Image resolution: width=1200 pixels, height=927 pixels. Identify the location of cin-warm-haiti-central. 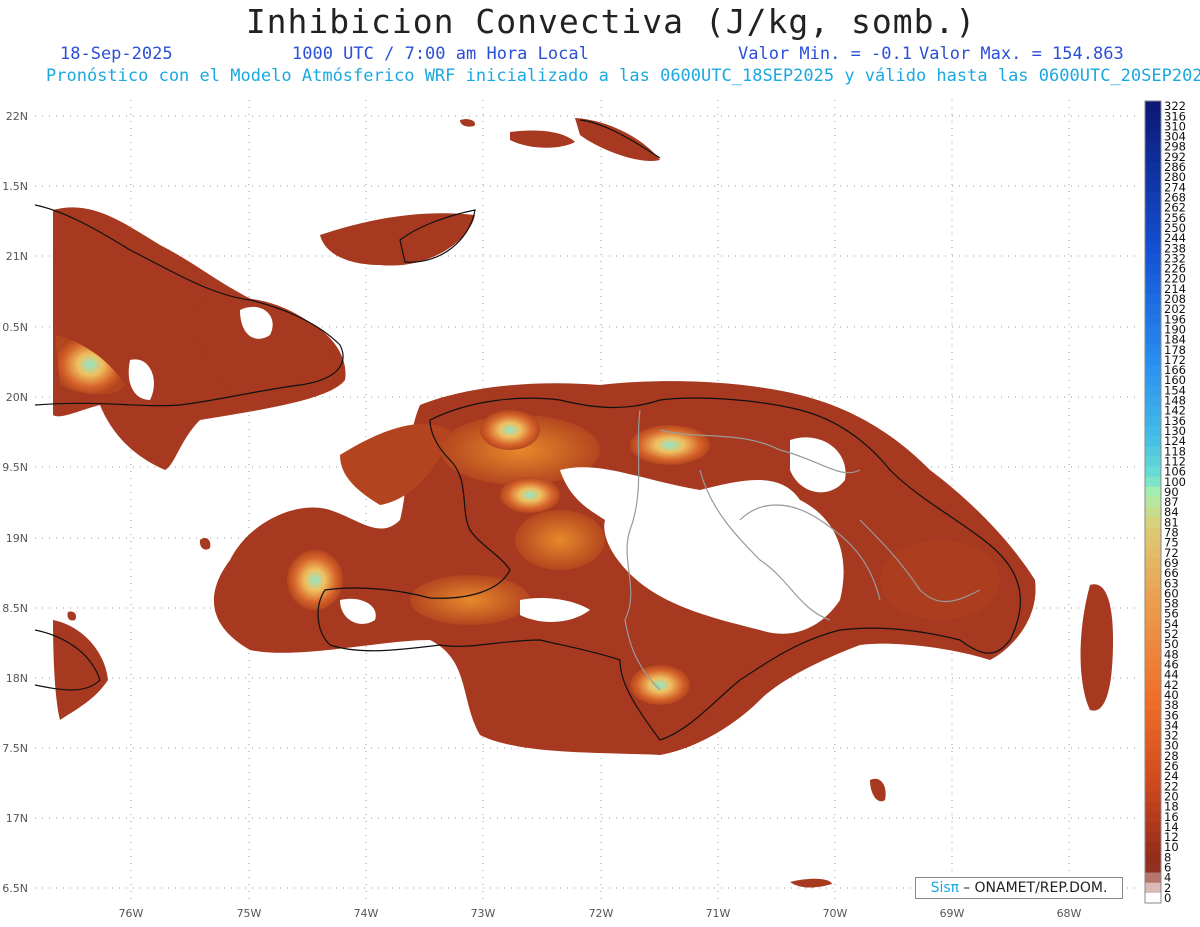
(560, 540).